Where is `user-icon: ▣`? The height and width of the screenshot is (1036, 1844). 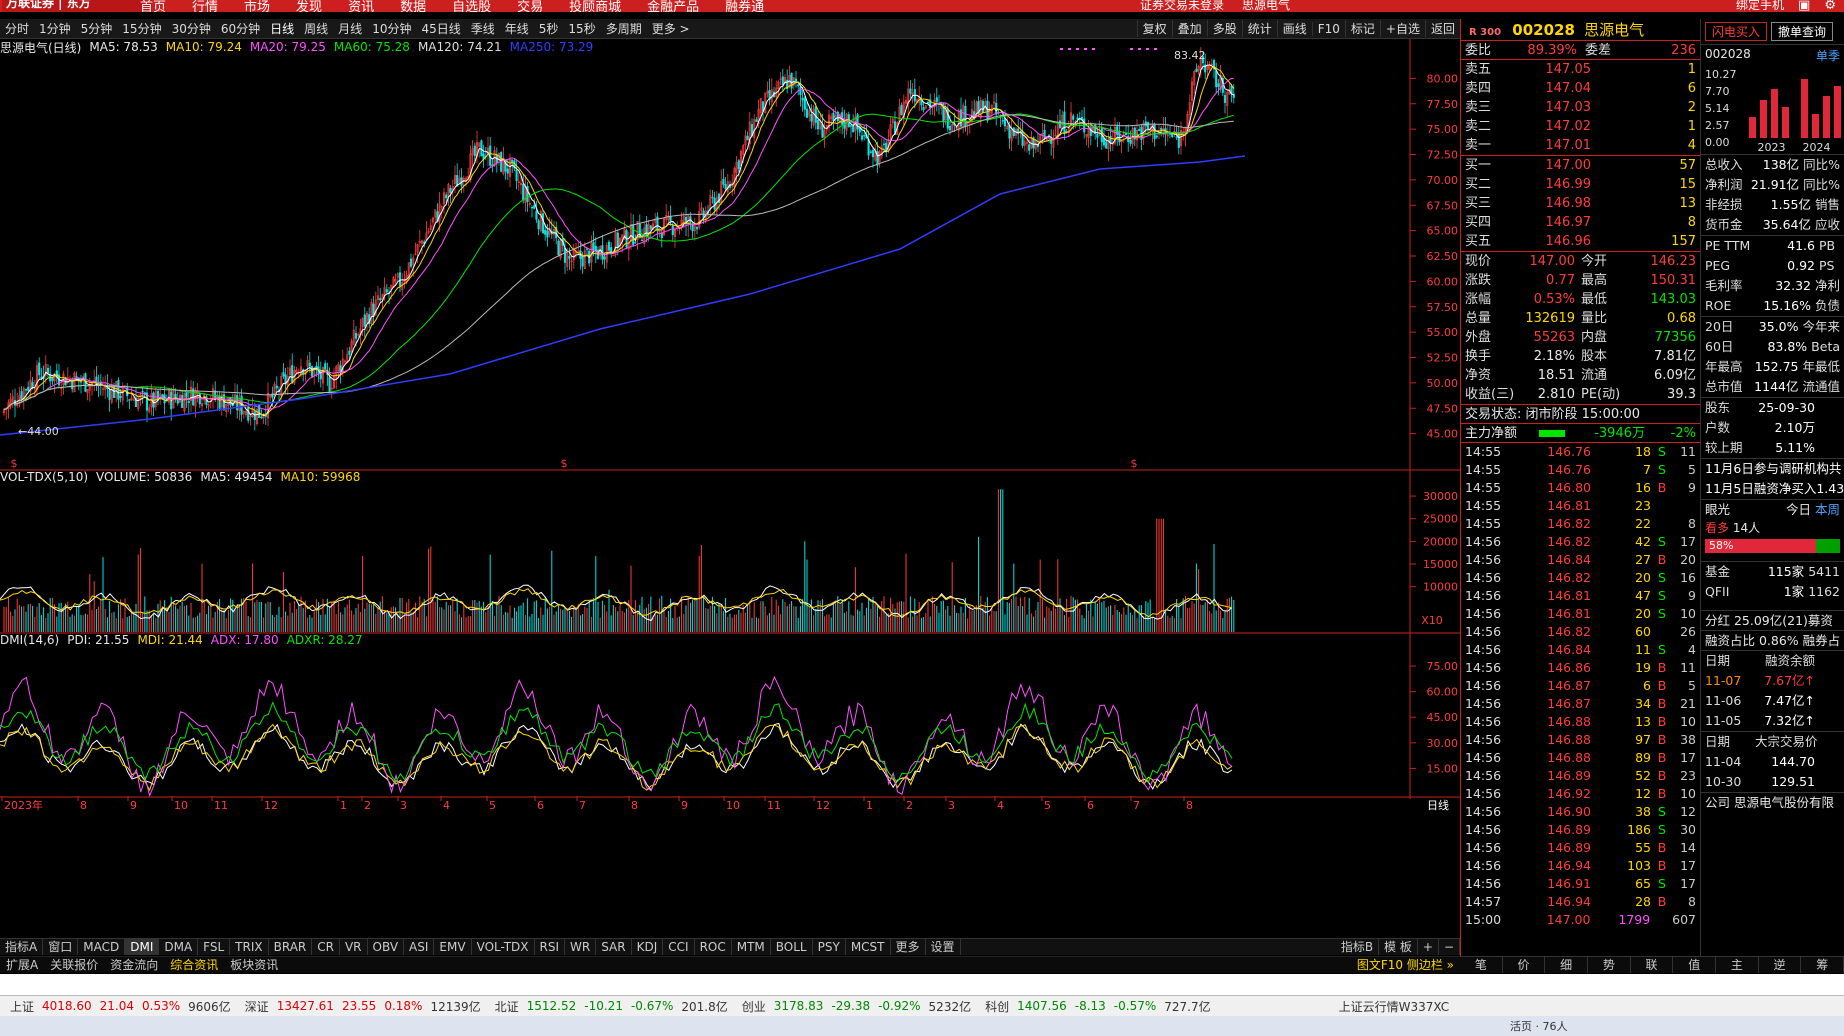 user-icon: ▣ is located at coordinates (1804, 6).